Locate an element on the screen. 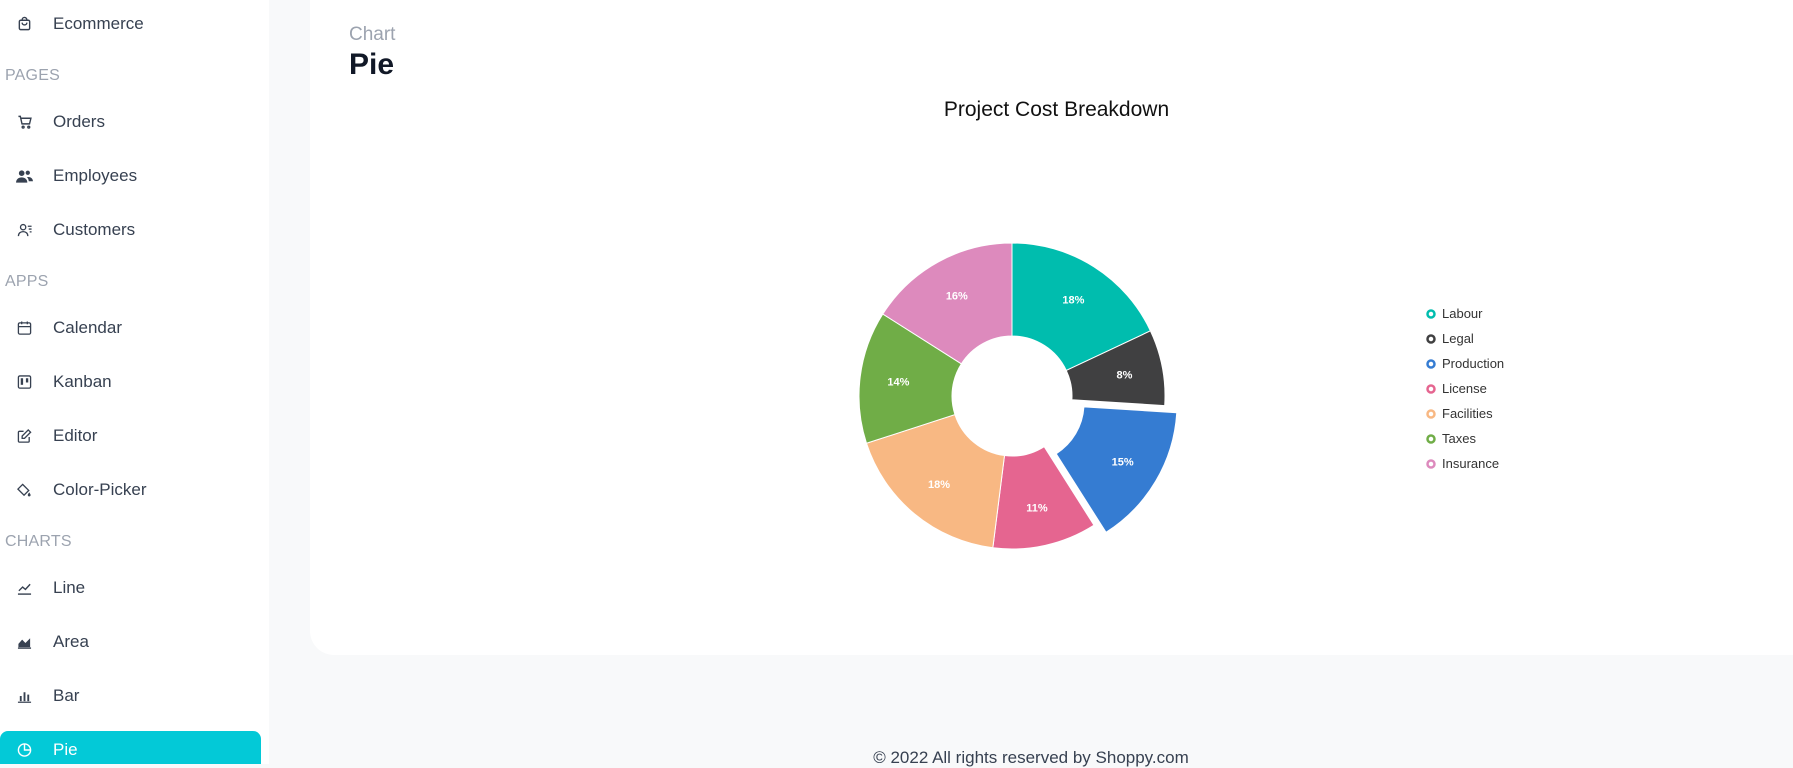 The image size is (1793, 768). sidebar-item-ecommerce: Ecommerce is located at coordinates (130, 24).